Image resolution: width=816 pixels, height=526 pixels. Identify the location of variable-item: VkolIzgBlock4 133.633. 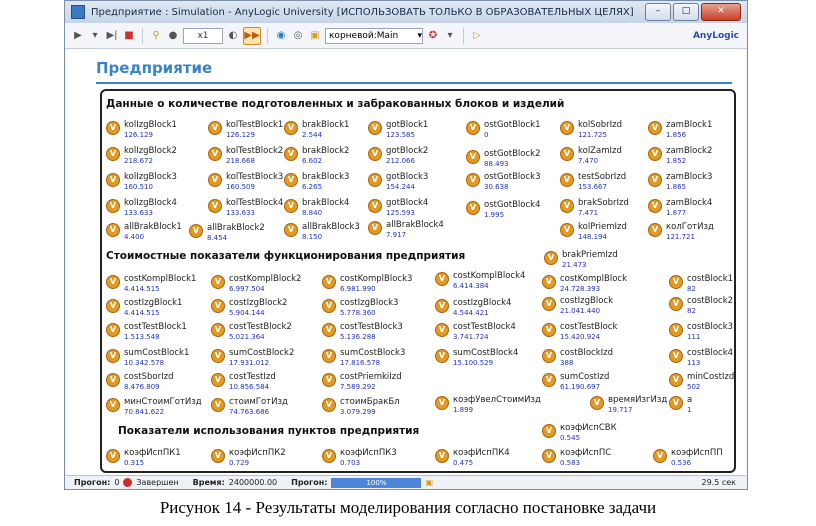
(141, 207).